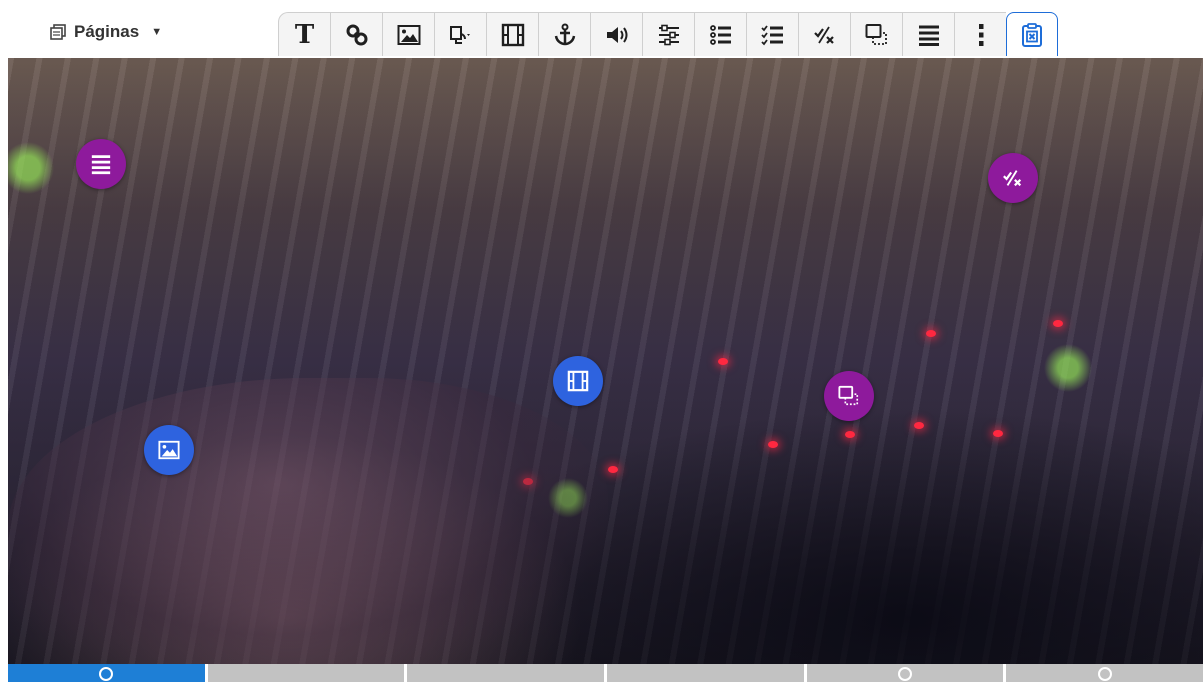 This screenshot has width=1203, height=682. I want to click on pages-menu-button: Páginas ▼, so click(106, 32).